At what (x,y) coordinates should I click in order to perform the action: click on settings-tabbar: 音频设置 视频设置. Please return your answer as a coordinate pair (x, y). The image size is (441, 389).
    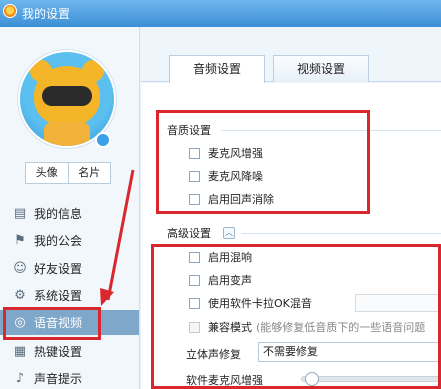
    Looking at the image, I should click on (291, 55).